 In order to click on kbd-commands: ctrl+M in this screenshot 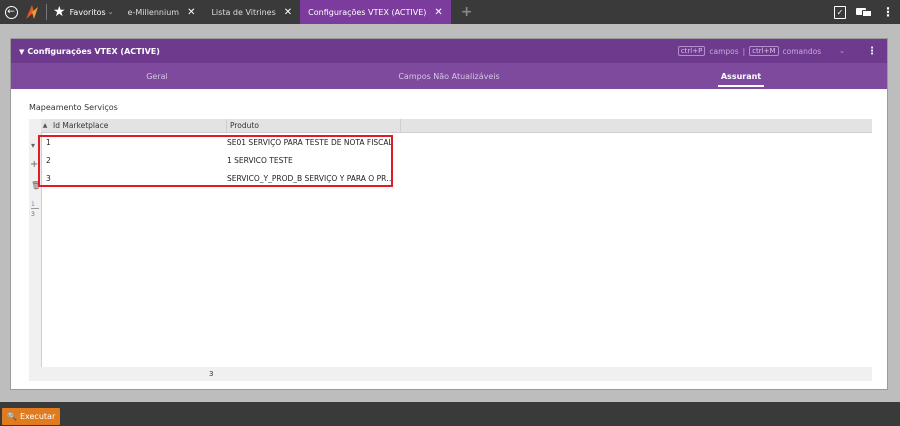, I will do `click(764, 51)`.